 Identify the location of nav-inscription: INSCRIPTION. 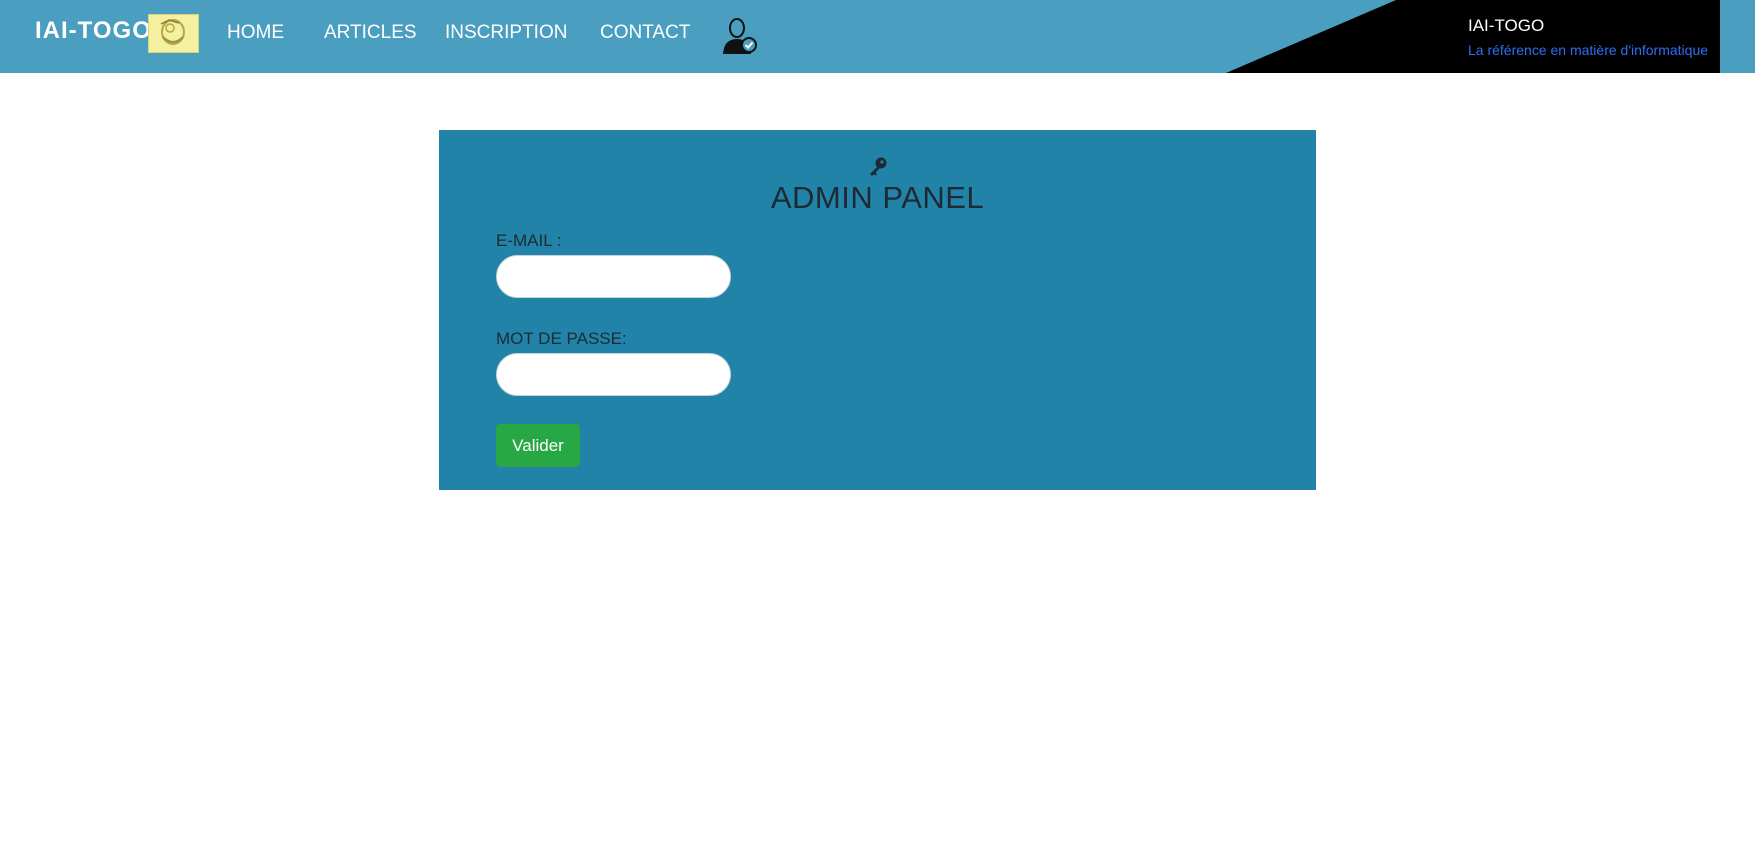
(506, 33).